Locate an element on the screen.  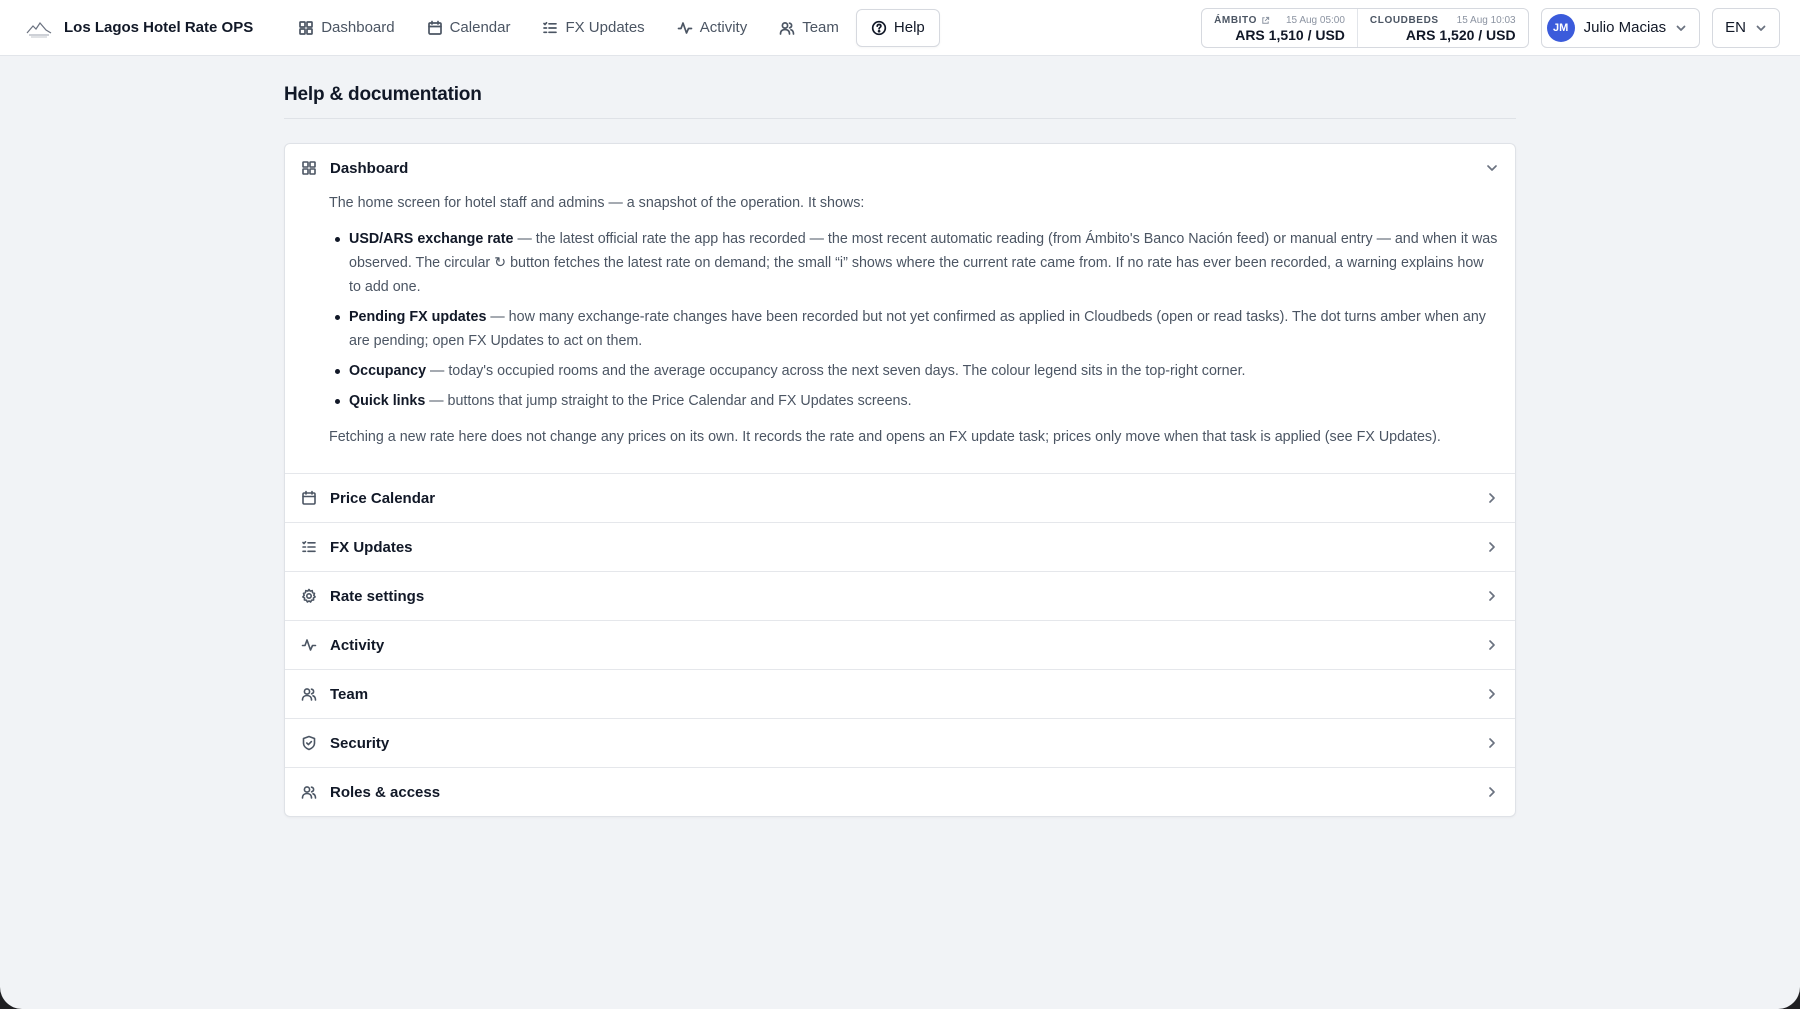
section-security: Security is located at coordinates (900, 742).